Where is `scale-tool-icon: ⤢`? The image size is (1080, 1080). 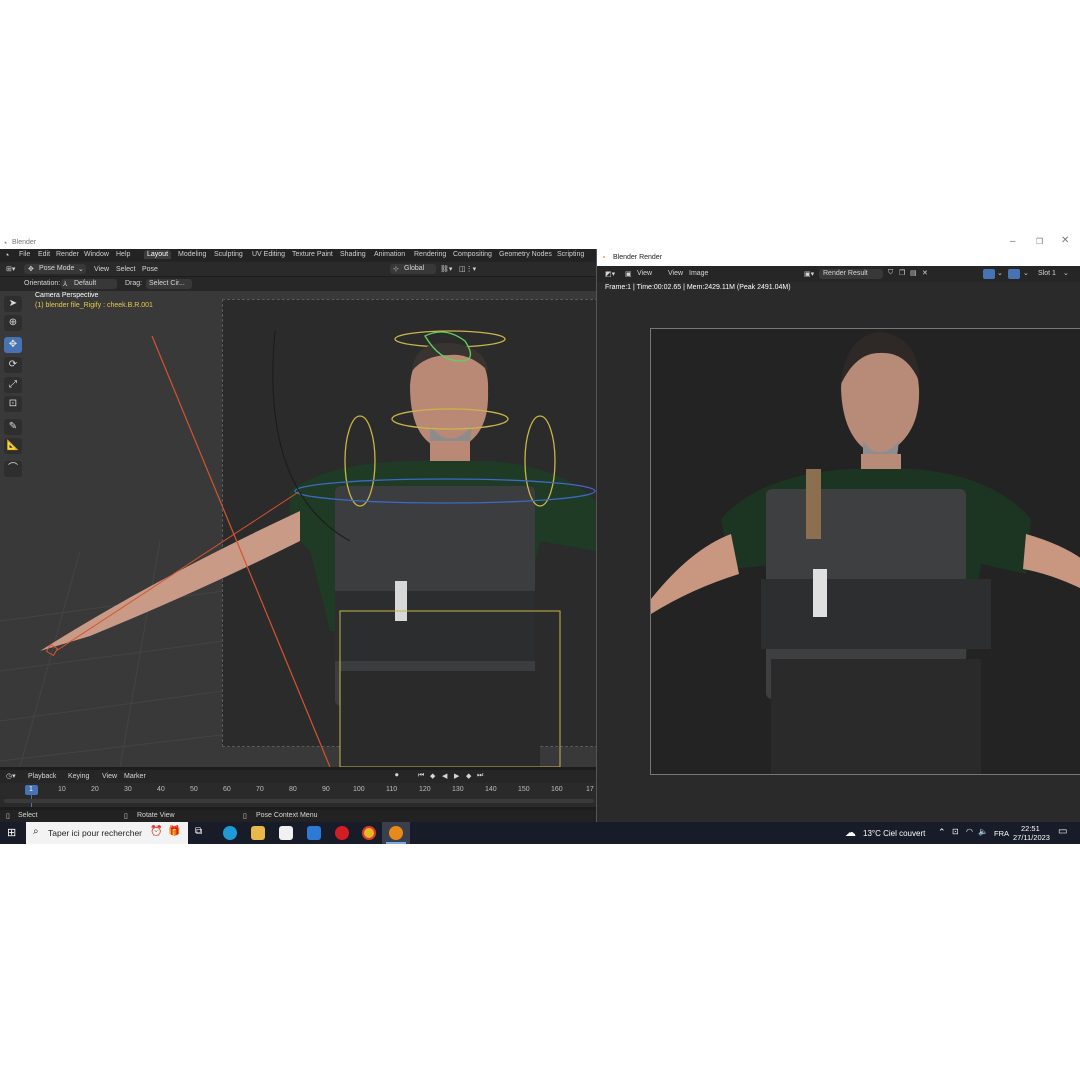 scale-tool-icon: ⤢ is located at coordinates (13, 385).